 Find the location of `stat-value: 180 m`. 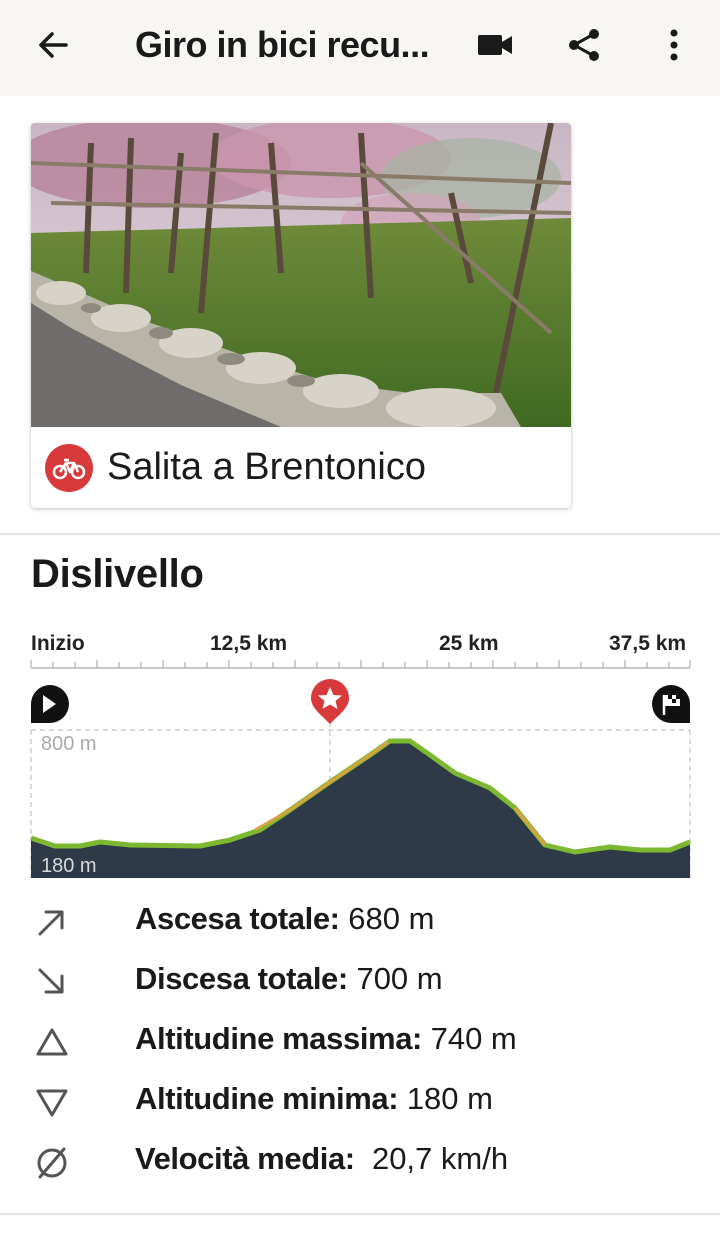

stat-value: 180 m is located at coordinates (449, 1098).